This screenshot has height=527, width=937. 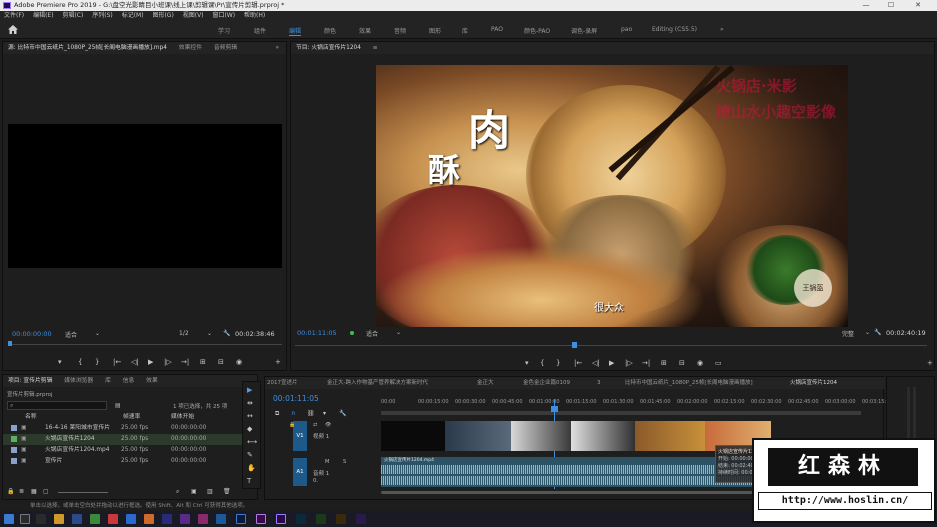 What do you see at coordinates (344, 462) in the screenshot?
I see `solo-button: S` at bounding box center [344, 462].